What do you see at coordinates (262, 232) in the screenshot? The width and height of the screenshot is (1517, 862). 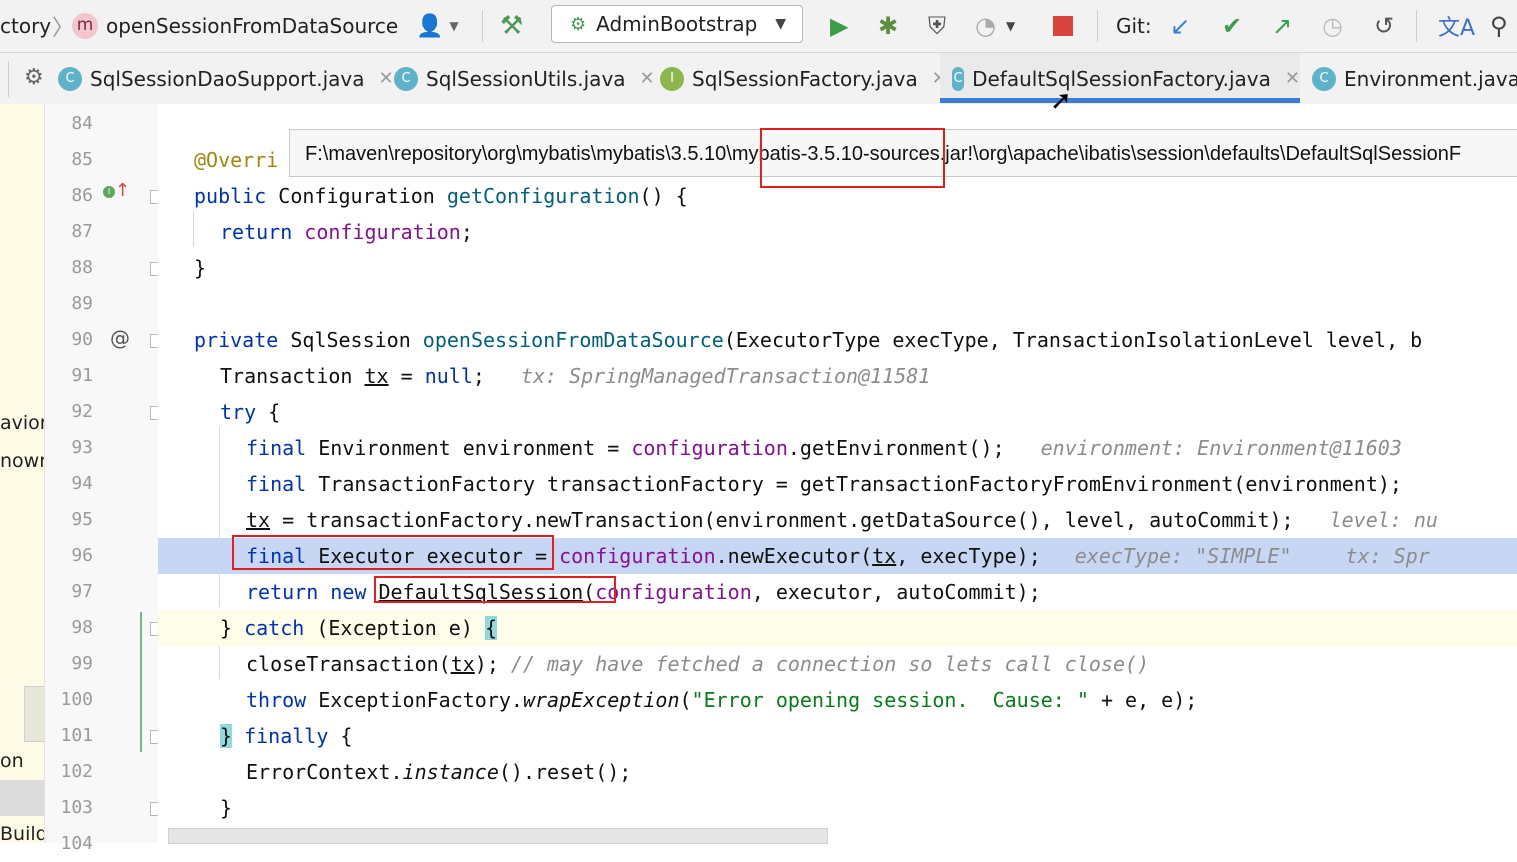 I see `keyword: return` at bounding box center [262, 232].